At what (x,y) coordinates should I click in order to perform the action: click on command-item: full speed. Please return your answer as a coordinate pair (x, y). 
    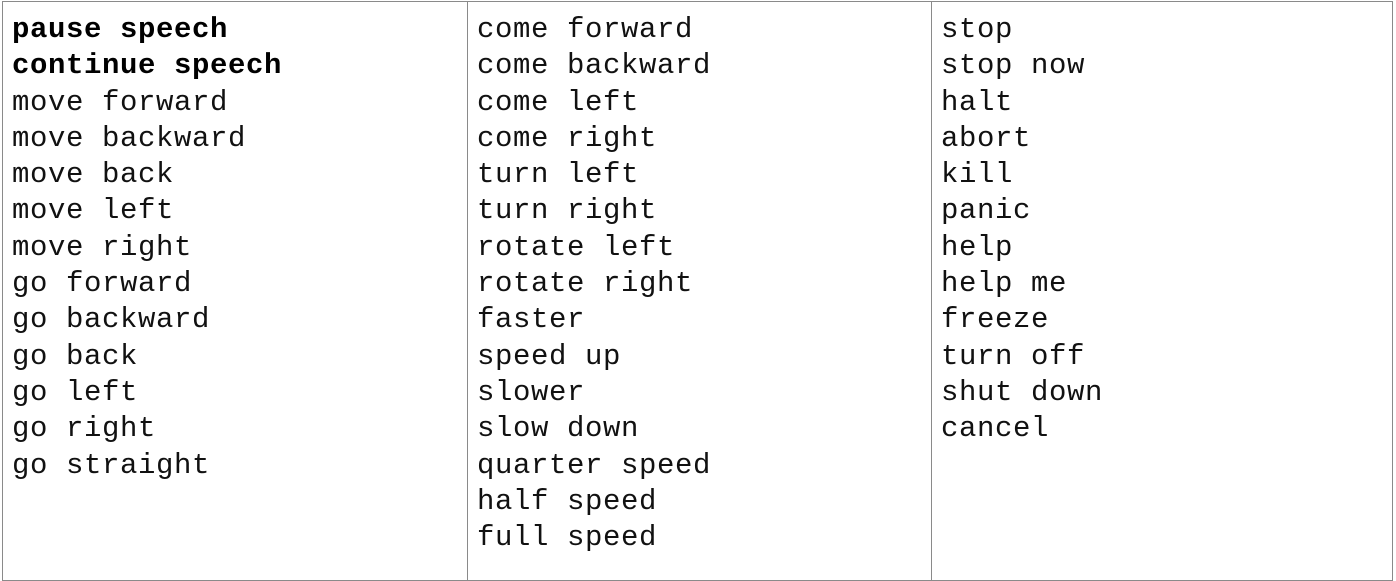
    Looking at the image, I should click on (567, 538).